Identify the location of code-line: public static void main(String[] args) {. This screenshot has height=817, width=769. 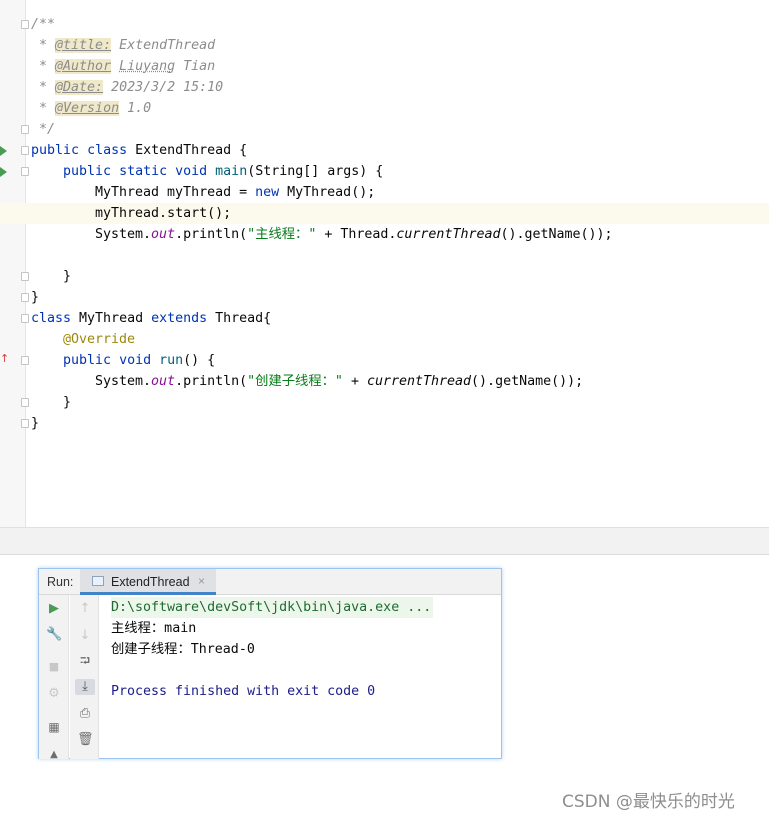
(400, 171).